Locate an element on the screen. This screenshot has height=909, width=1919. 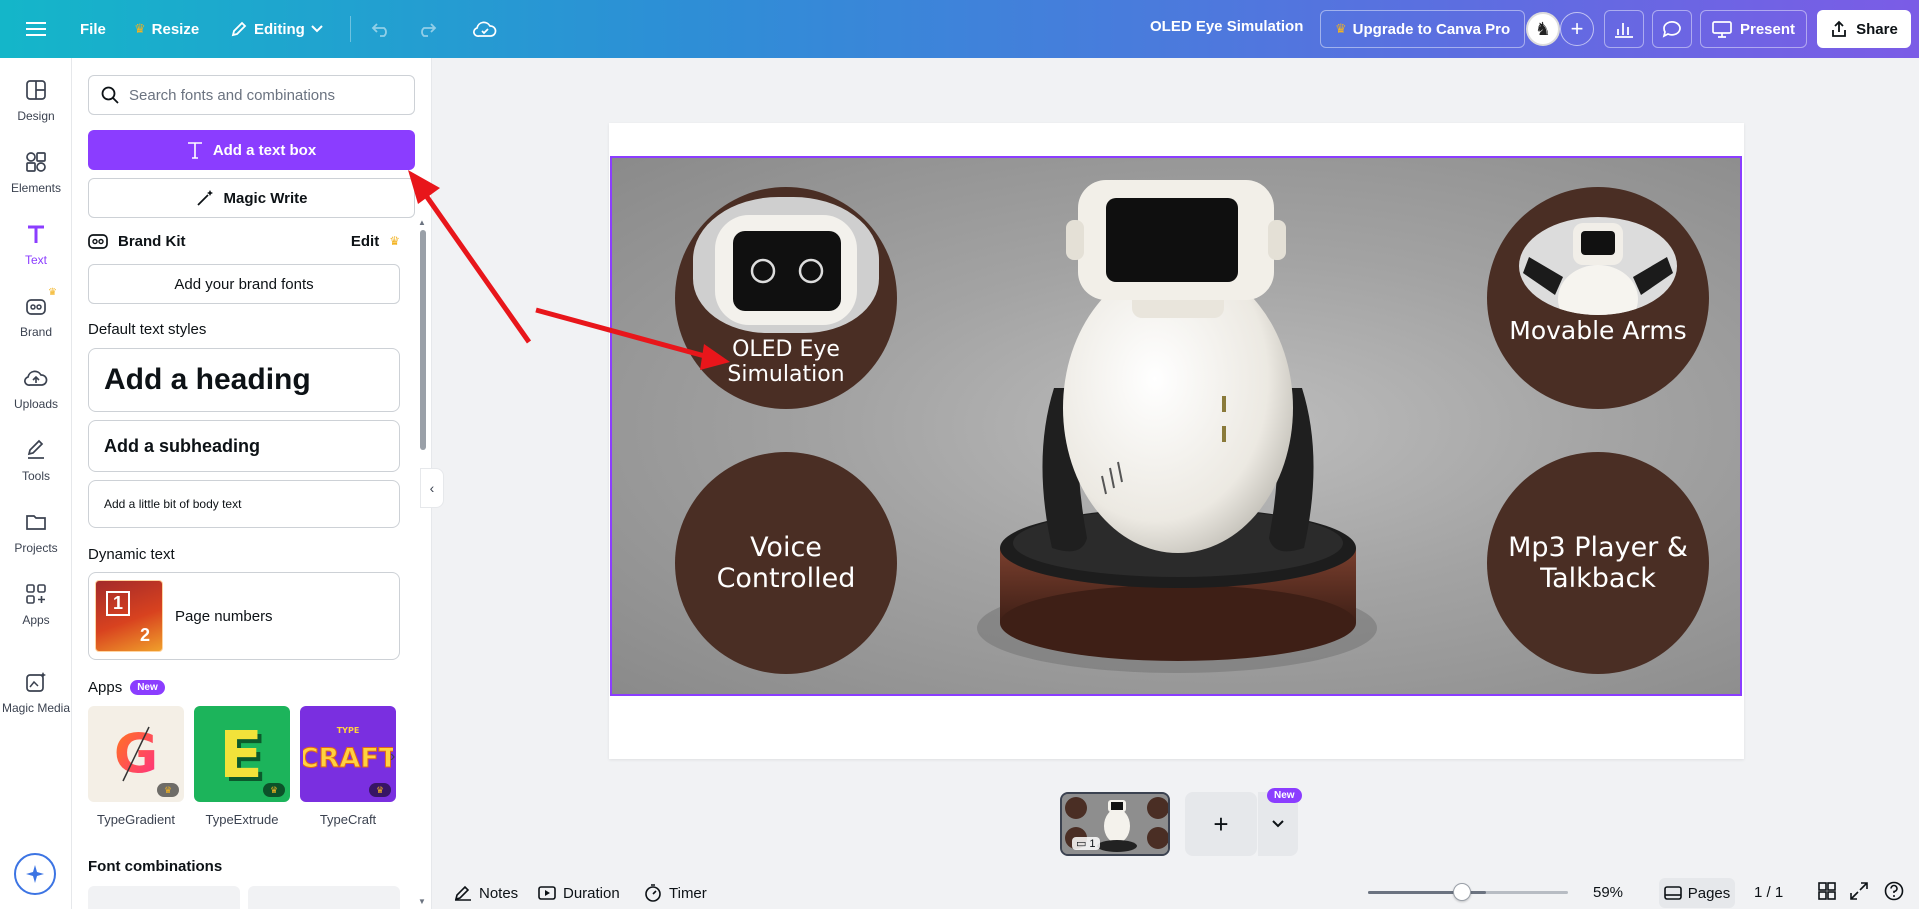
comments-button is located at coordinates (1672, 29).